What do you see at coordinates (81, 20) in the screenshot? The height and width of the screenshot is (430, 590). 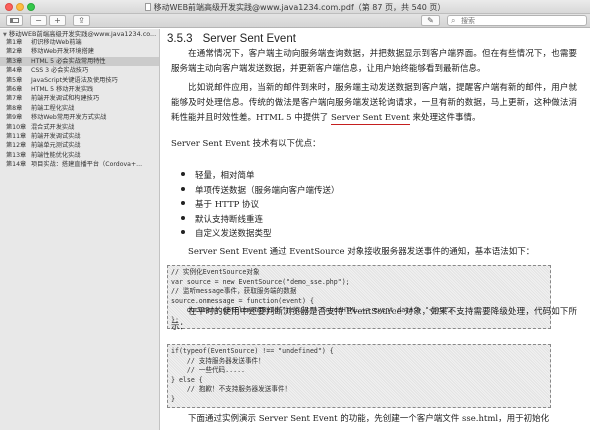 I see `share-button: ⇪` at bounding box center [81, 20].